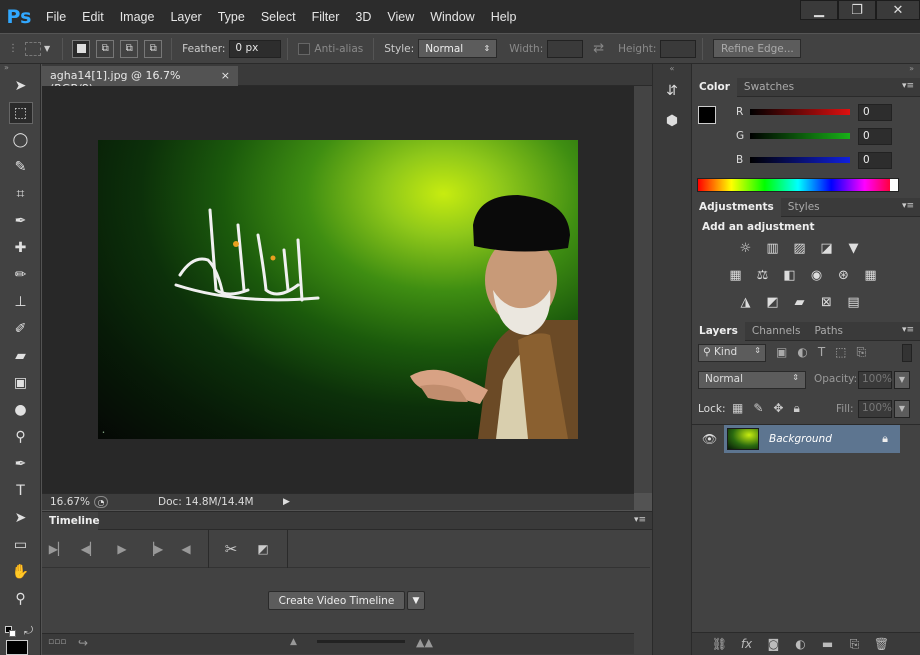 This screenshot has height=655, width=920. I want to click on type-tool: T, so click(20, 490).